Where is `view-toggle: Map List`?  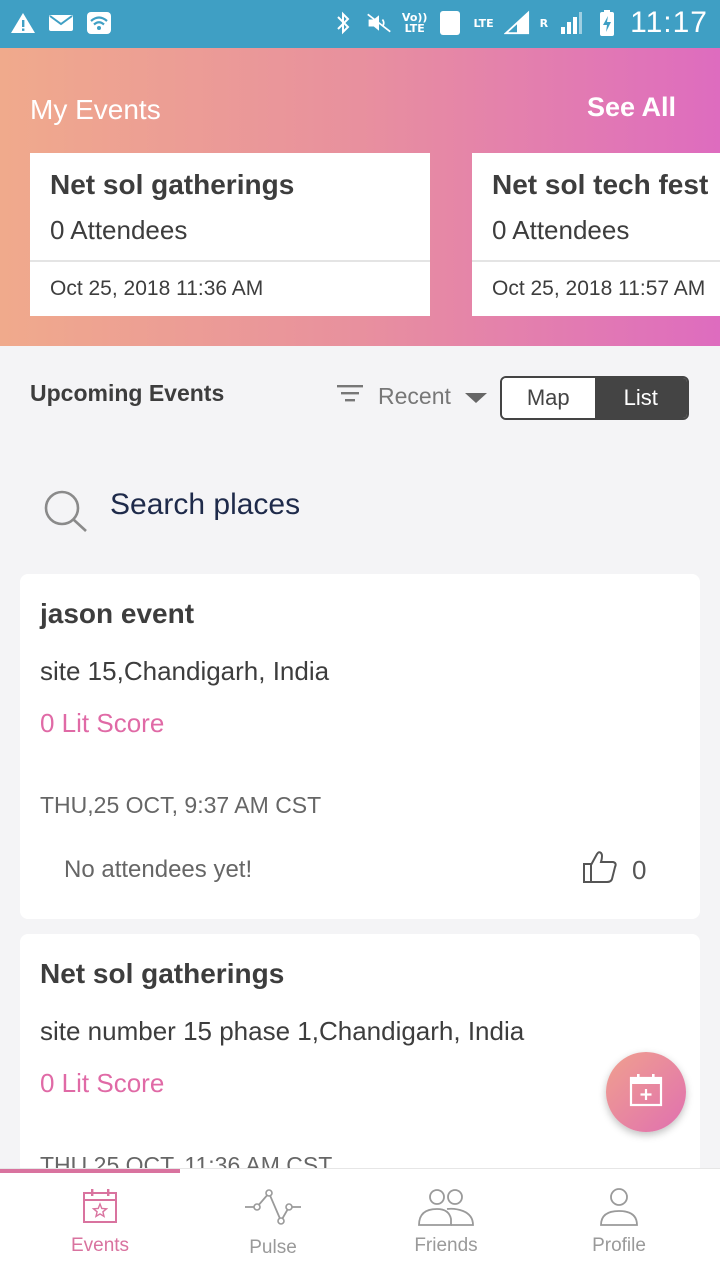
view-toggle: Map List is located at coordinates (594, 398).